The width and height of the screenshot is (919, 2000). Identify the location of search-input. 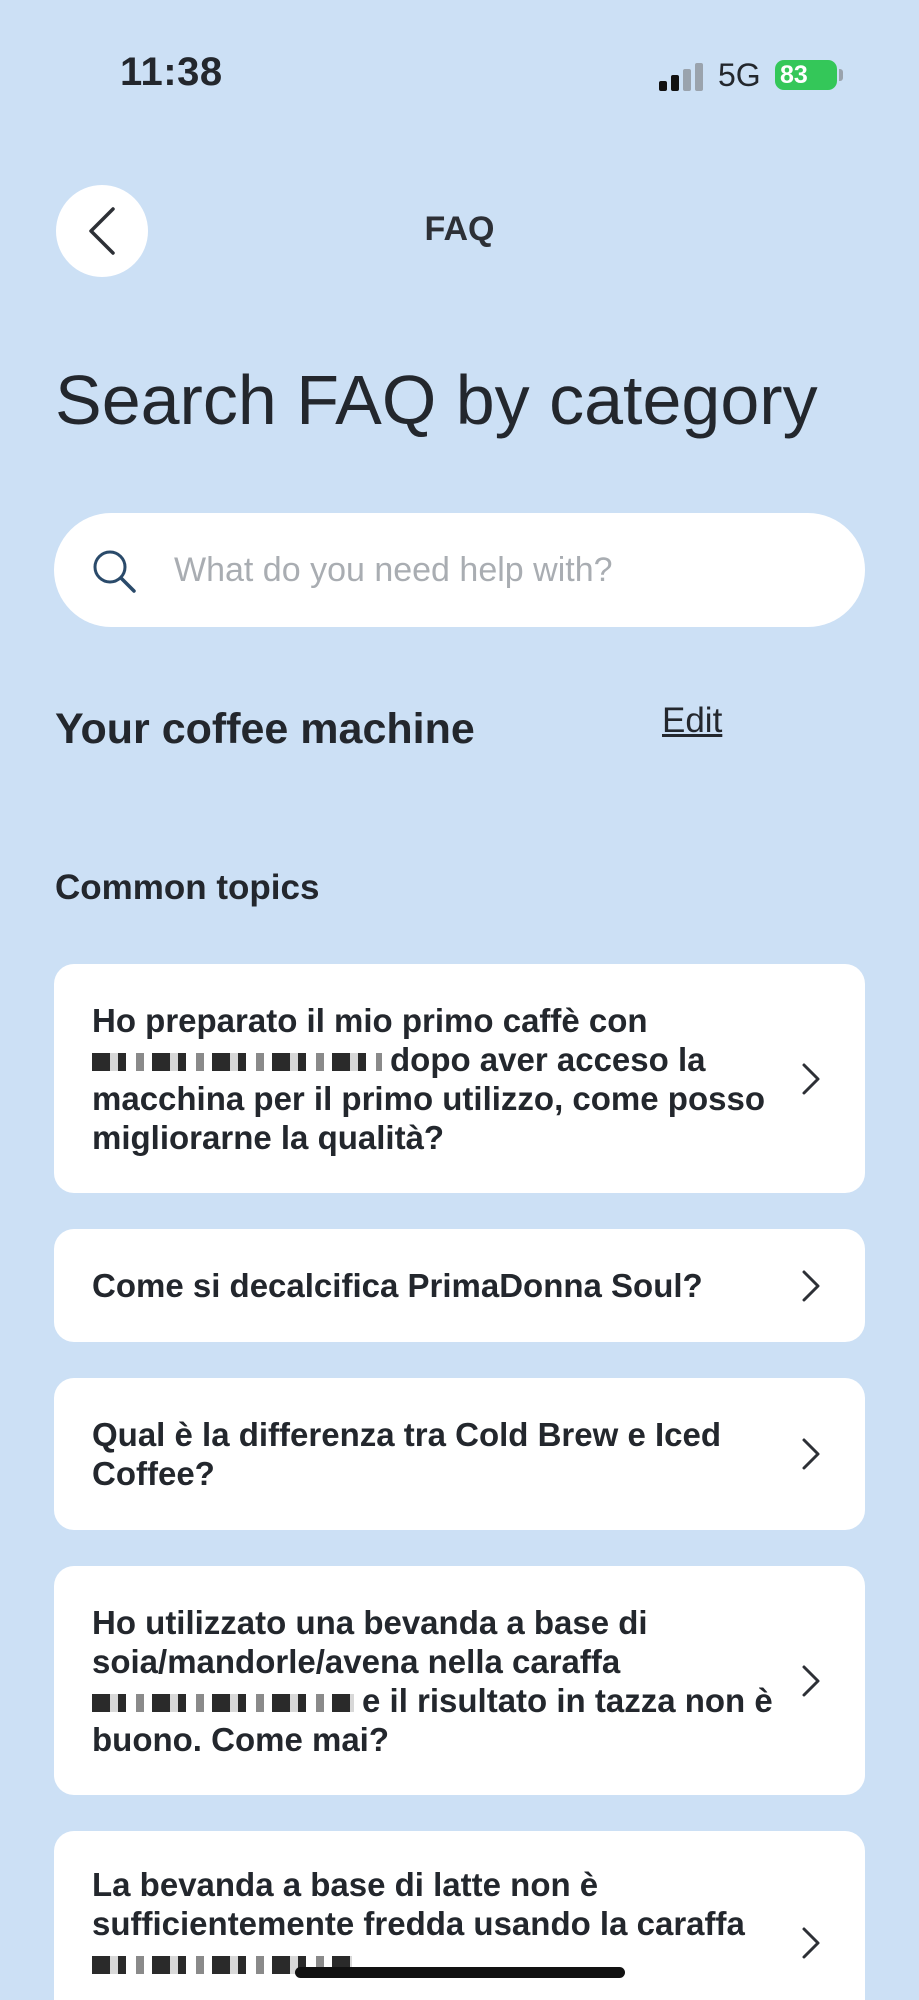
(504, 570).